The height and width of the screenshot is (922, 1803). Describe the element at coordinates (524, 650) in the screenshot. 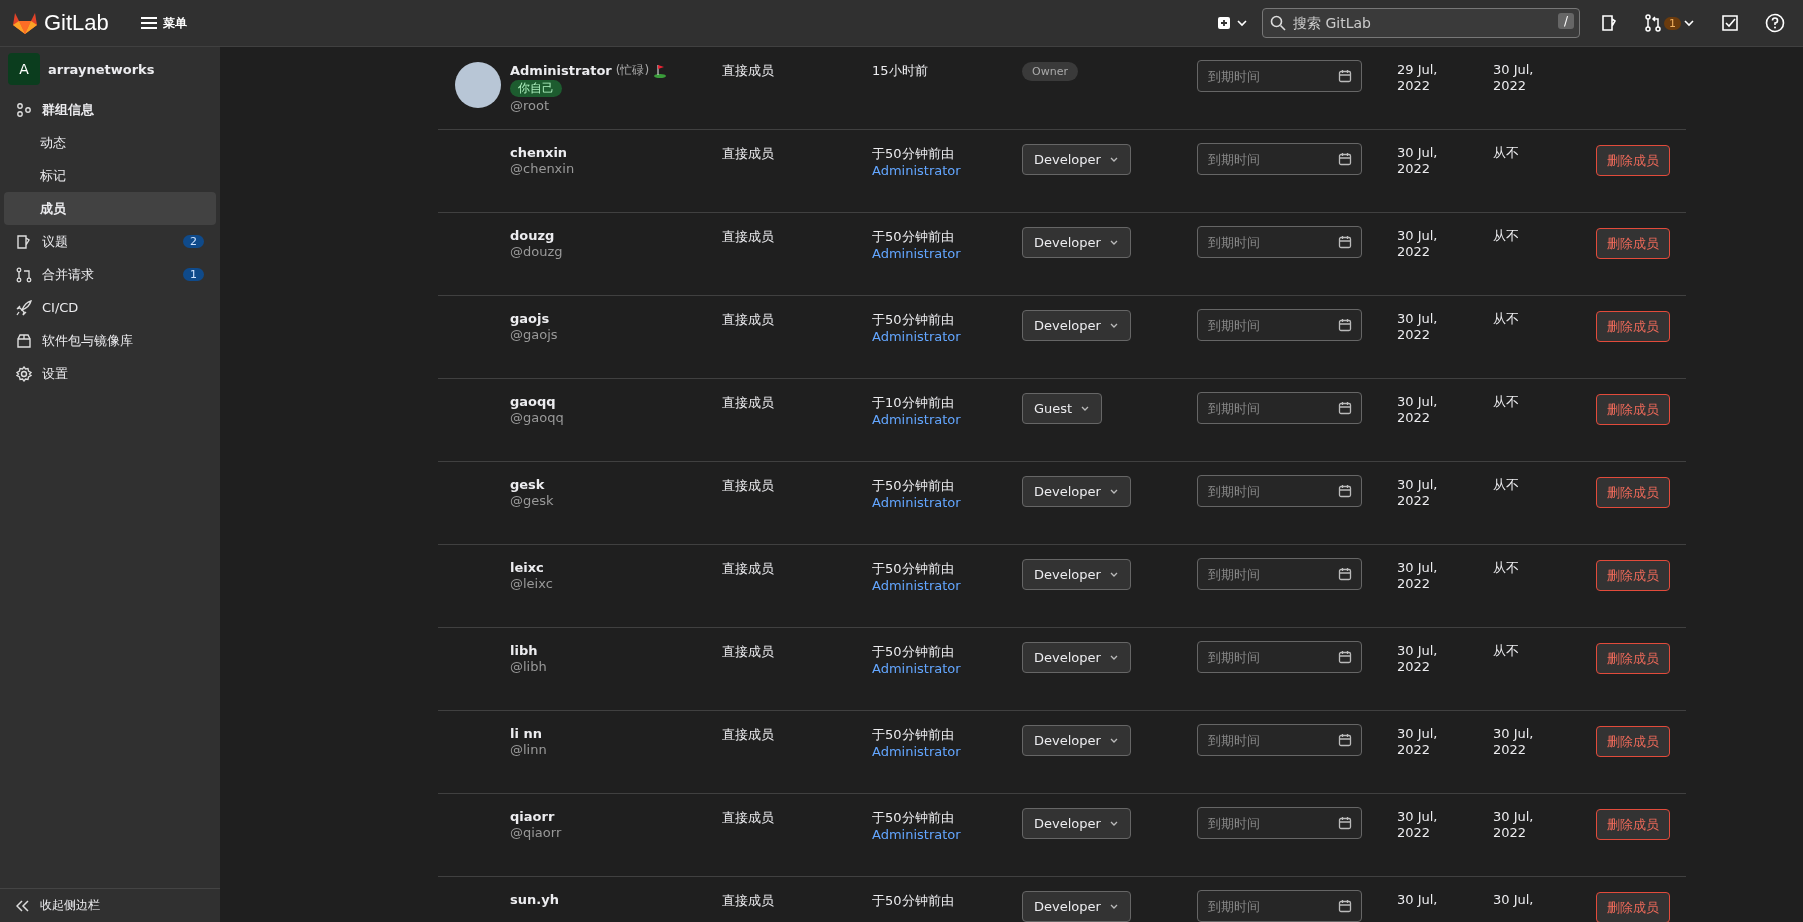

I see `user-name: libh` at that location.